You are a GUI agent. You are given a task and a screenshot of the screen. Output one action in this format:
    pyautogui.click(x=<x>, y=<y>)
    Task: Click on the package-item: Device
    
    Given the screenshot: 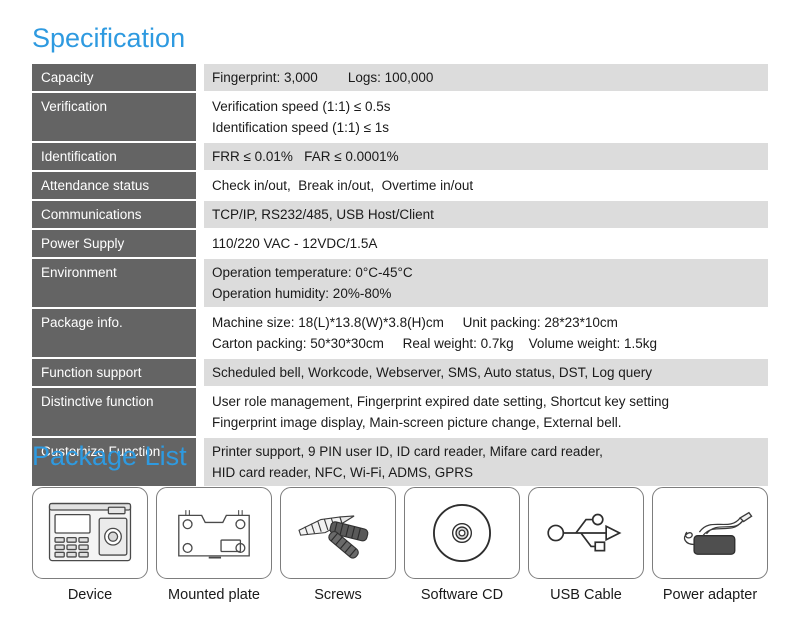 What is the action you would take?
    pyautogui.click(x=90, y=545)
    